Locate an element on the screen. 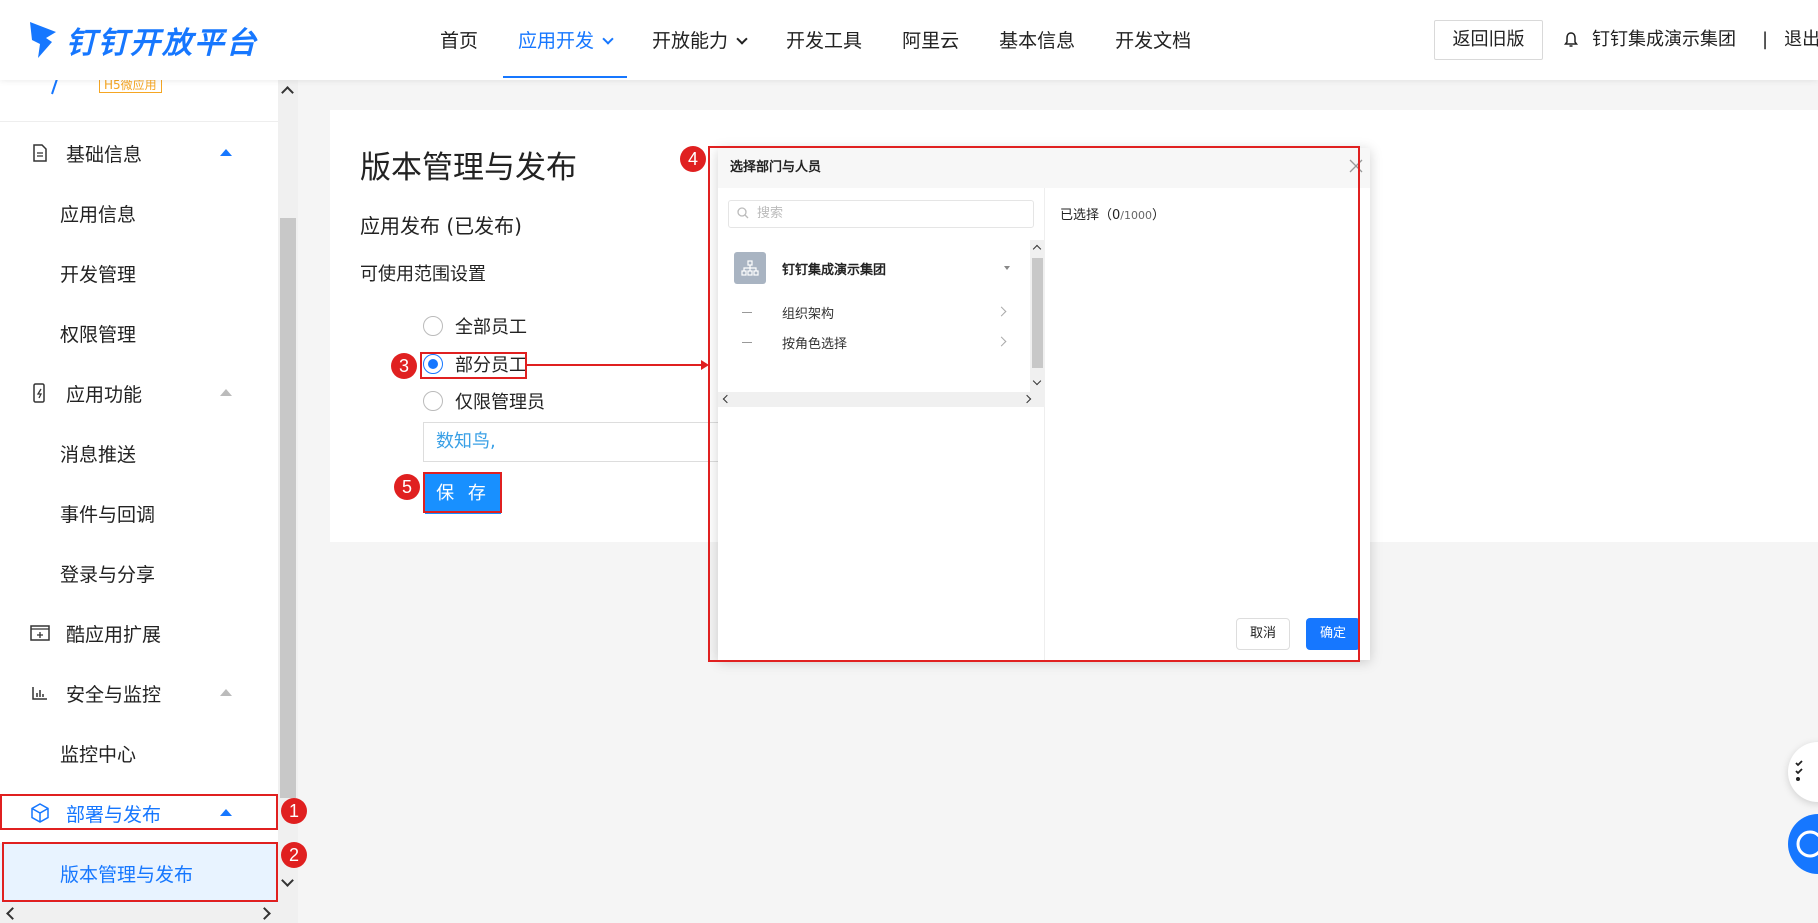 The image size is (1818, 923). scroll-left-arrow-icon is located at coordinates (12, 913).